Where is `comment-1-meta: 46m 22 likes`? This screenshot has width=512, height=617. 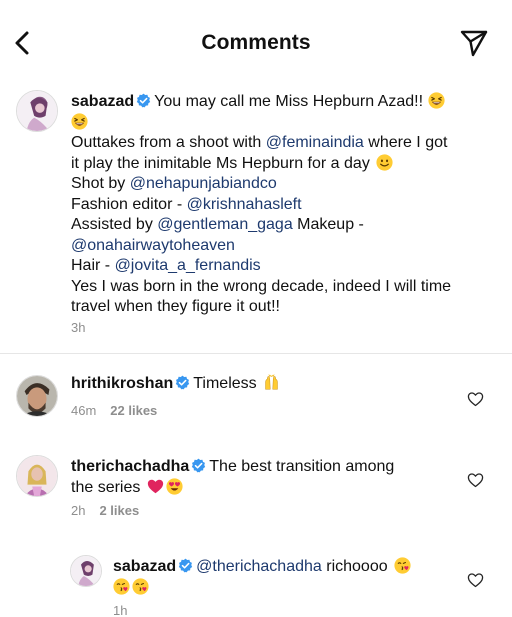 comment-1-meta: 46m 22 likes is located at coordinates (114, 410).